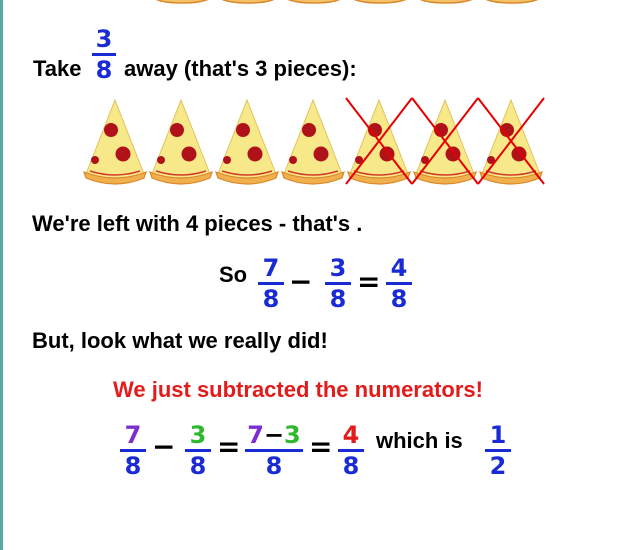 This screenshot has height=550, width=629. Describe the element at coordinates (133, 466) in the screenshot. I see `eq2-a-denominator: 8` at that location.